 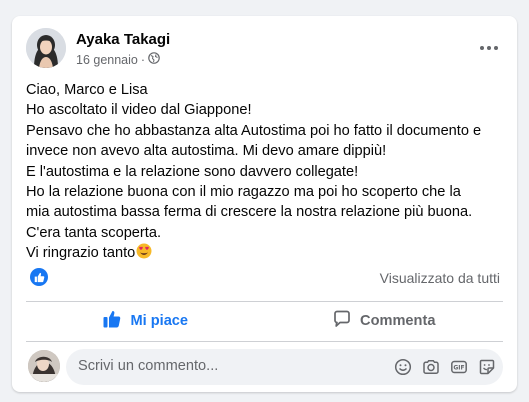 I want to click on post-line: Vi ringrazio tanto, so click(x=81, y=253).